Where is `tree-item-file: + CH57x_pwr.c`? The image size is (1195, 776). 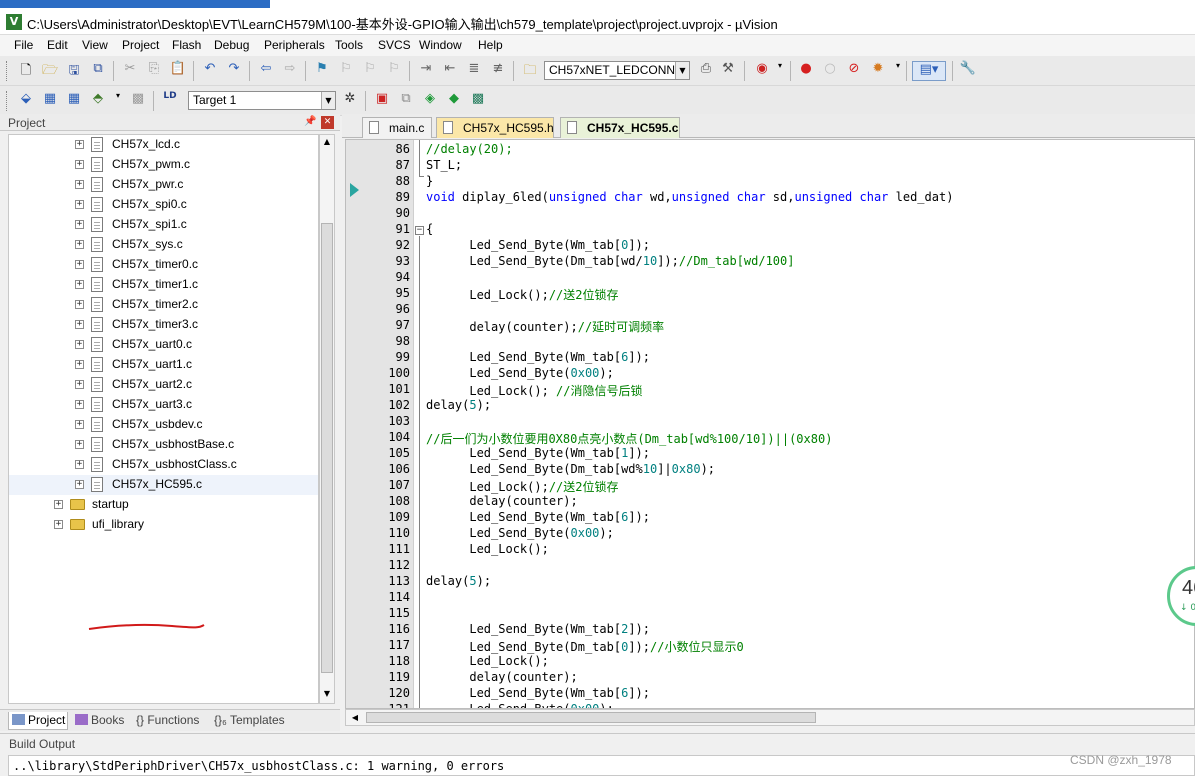 tree-item-file: + CH57x_pwr.c is located at coordinates (163, 185).